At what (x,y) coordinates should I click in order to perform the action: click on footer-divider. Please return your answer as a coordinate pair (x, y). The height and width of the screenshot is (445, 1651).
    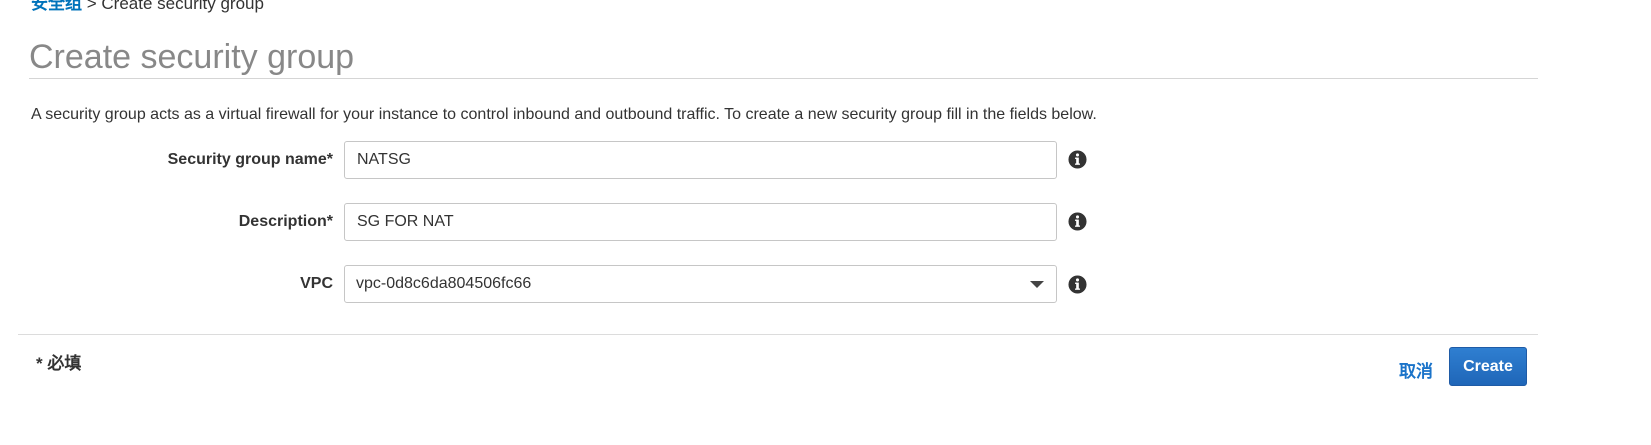
    Looking at the image, I should click on (778, 334).